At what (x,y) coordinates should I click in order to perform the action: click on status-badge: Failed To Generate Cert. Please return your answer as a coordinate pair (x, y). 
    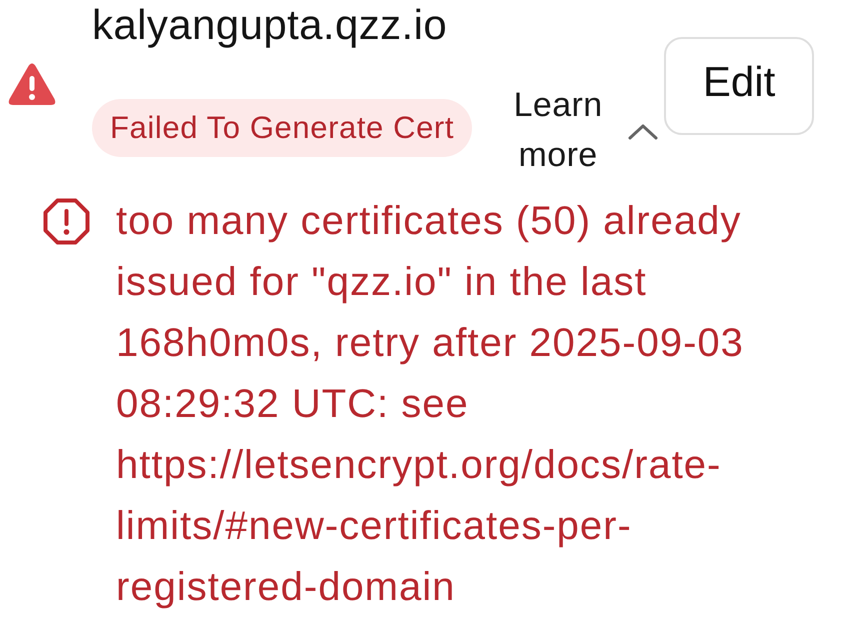
    Looking at the image, I should click on (282, 128).